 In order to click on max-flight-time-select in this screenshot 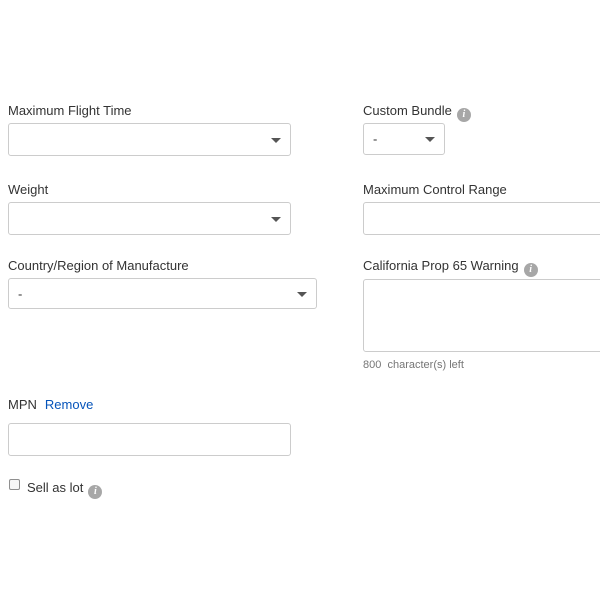, I will do `click(149, 139)`.